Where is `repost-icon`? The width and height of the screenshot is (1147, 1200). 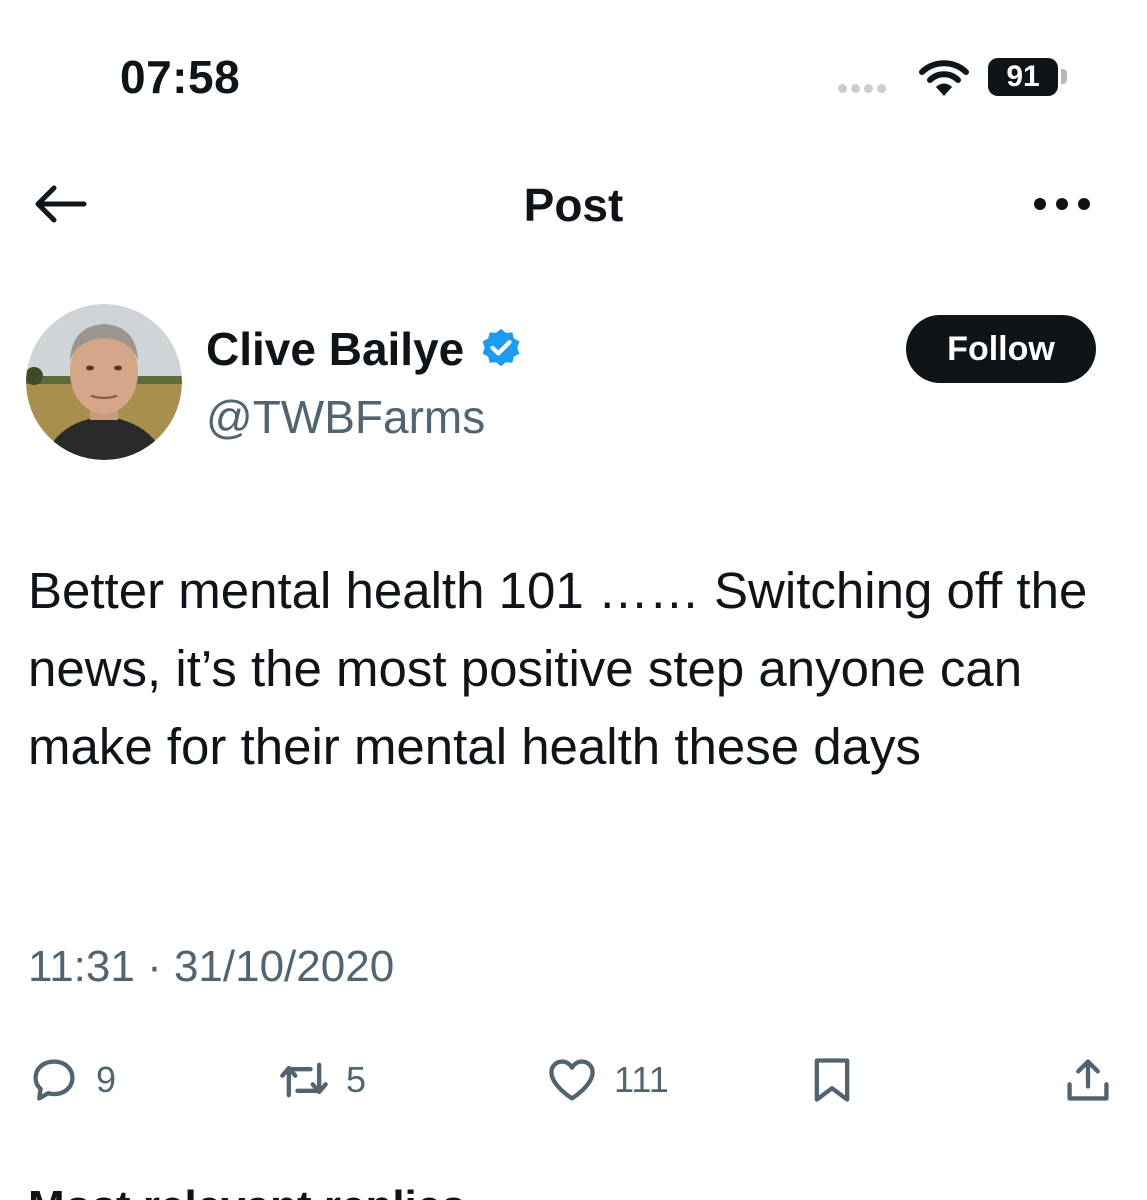 repost-icon is located at coordinates (304, 1080).